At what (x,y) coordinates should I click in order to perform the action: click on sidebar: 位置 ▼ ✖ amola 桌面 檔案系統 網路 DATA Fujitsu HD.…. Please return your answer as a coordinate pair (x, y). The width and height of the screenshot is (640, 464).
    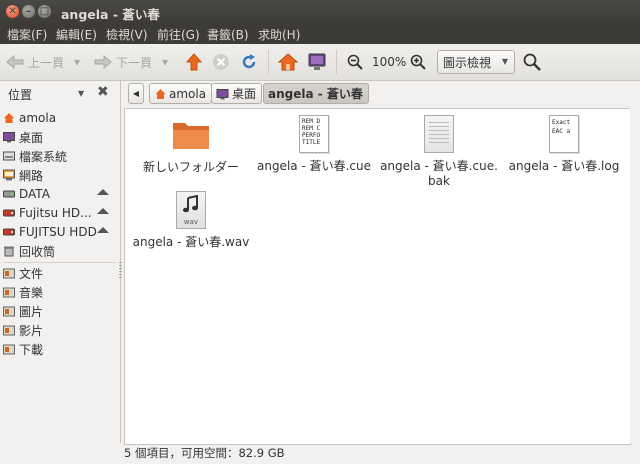
    Looking at the image, I should click on (60, 262).